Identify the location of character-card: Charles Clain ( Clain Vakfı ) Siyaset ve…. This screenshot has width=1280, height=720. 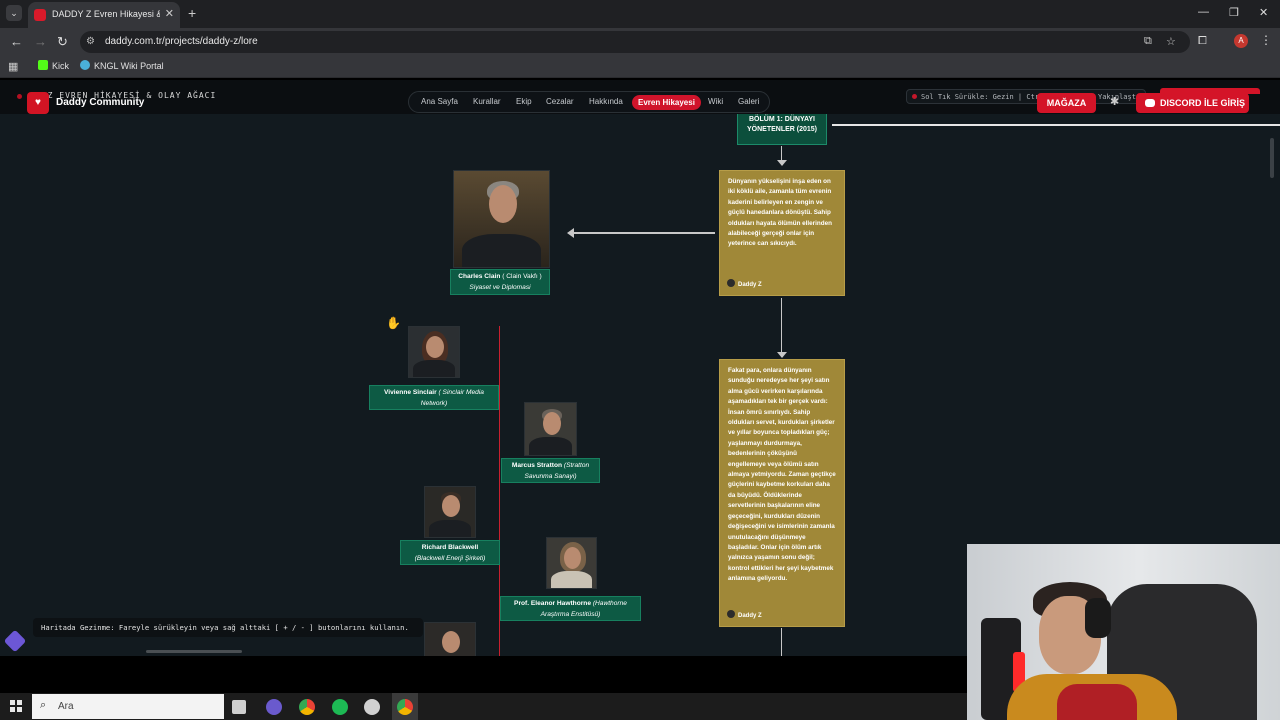
(500, 282).